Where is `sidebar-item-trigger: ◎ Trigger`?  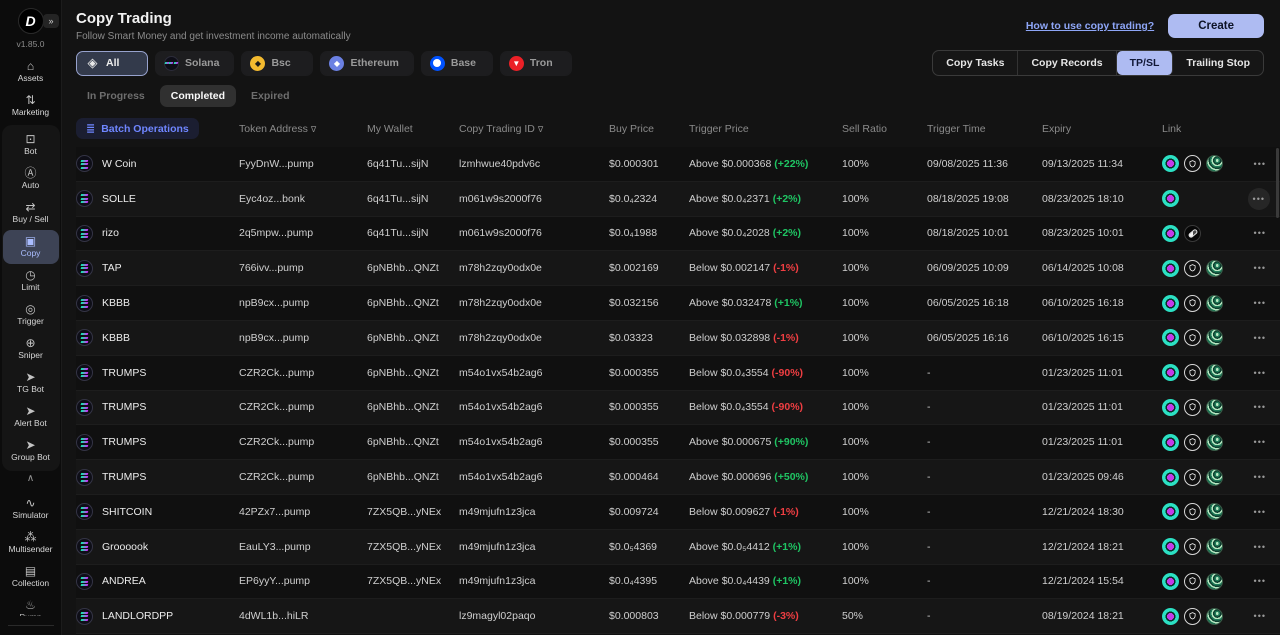 sidebar-item-trigger: ◎ Trigger is located at coordinates (31, 315).